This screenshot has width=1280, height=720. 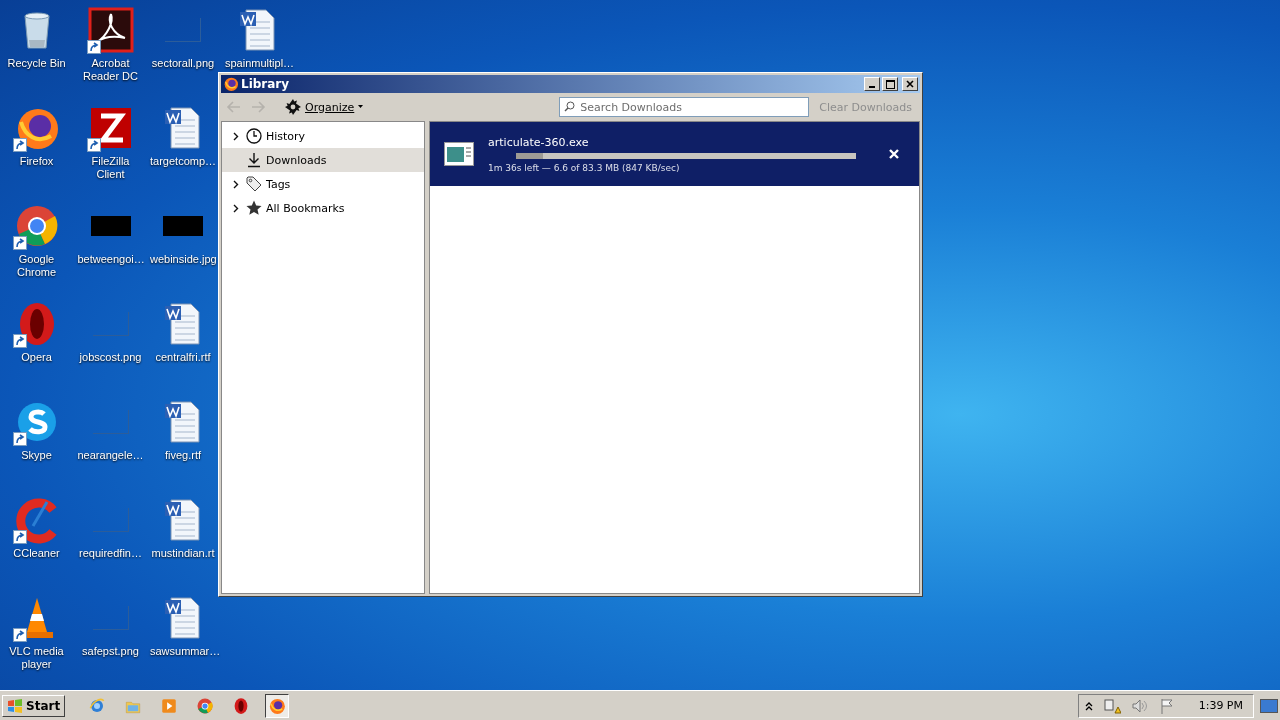 What do you see at coordinates (36, 266) in the screenshot?
I see `icon-label: Google Chrome` at bounding box center [36, 266].